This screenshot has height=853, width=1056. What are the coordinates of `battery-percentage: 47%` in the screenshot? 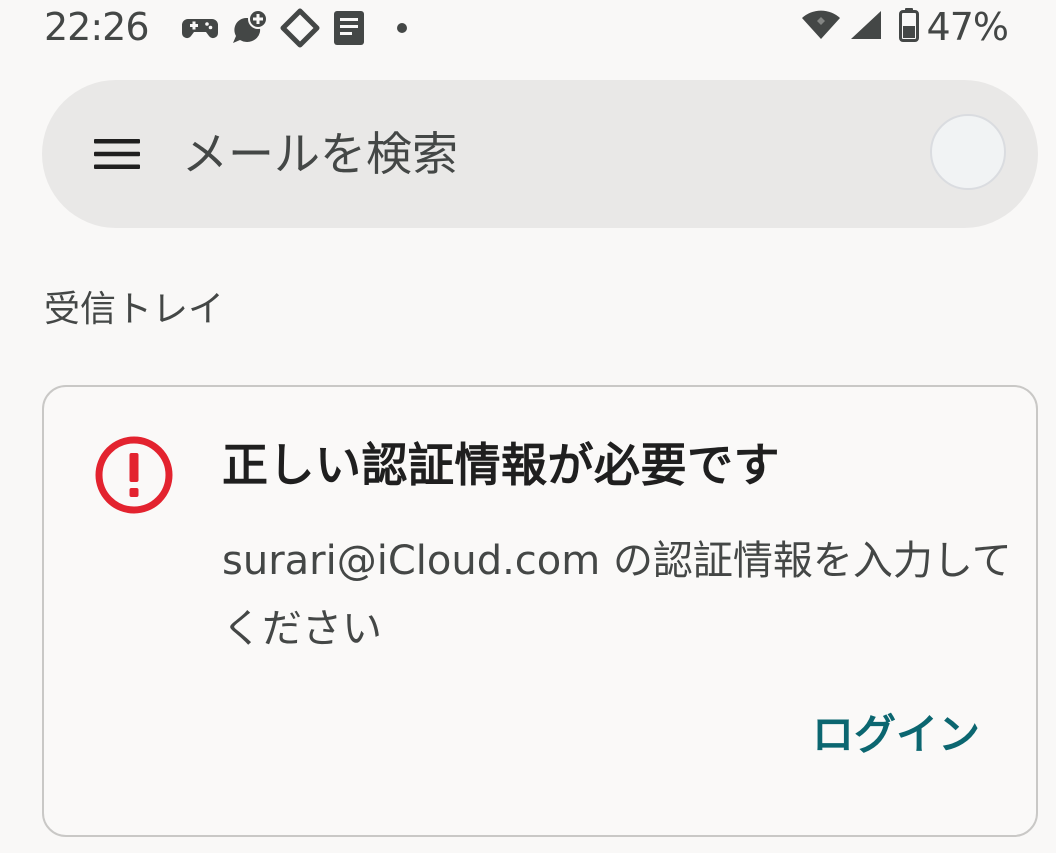 It's located at (967, 27).